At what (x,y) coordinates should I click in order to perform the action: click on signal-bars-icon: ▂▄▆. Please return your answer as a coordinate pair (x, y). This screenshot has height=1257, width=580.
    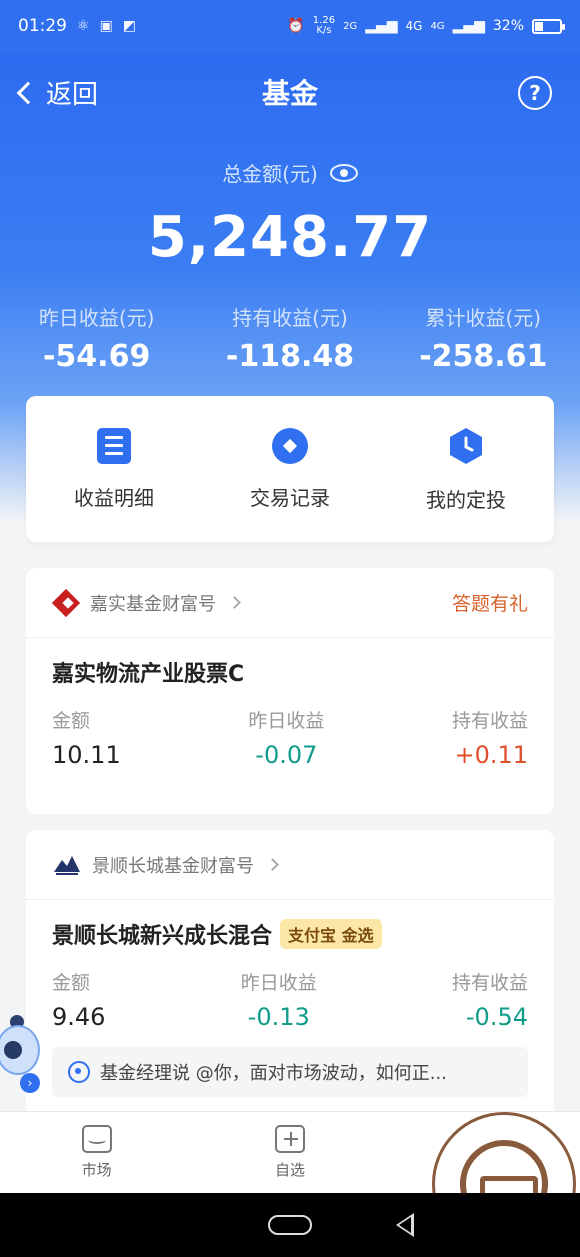
    Looking at the image, I should click on (381, 26).